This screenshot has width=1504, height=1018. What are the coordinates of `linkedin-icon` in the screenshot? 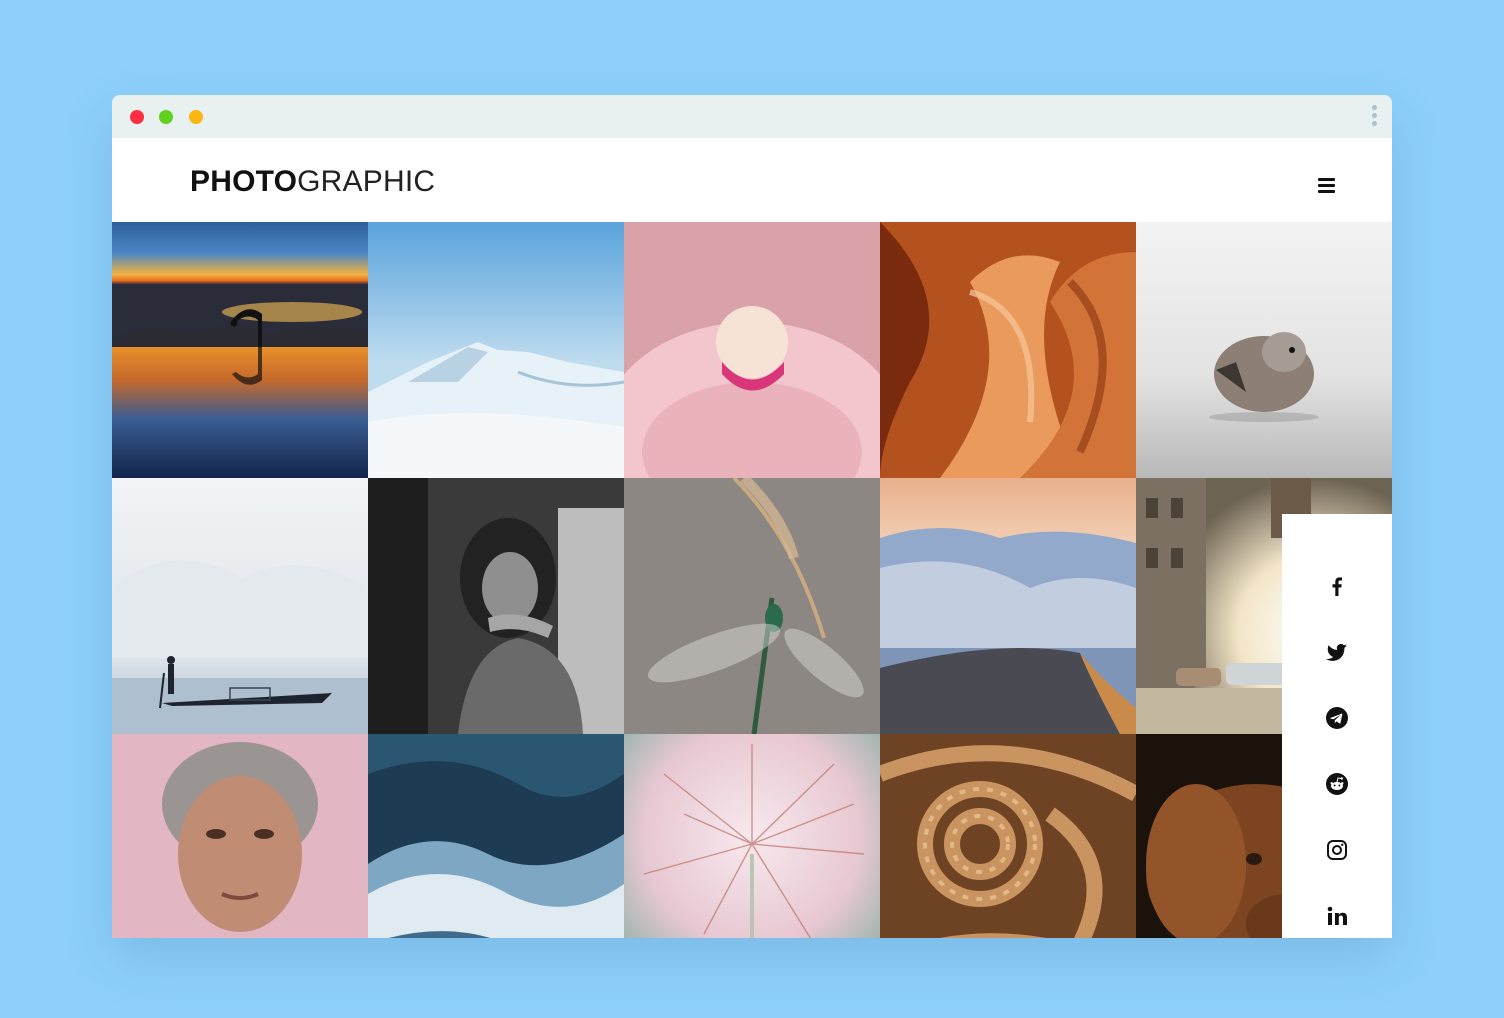 It's located at (1337, 916).